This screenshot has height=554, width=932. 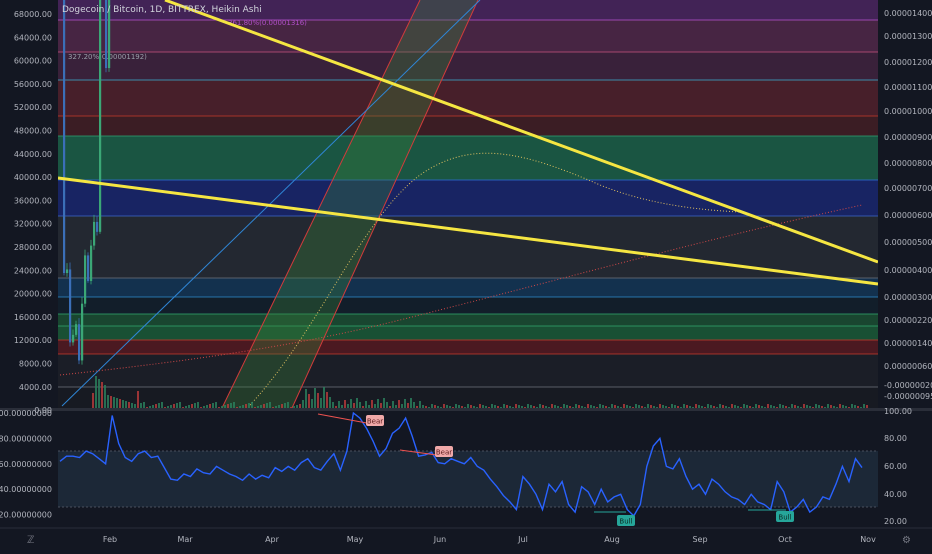 I want to click on right-axis-tick-label: -0.00000095, so click(x=908, y=396).